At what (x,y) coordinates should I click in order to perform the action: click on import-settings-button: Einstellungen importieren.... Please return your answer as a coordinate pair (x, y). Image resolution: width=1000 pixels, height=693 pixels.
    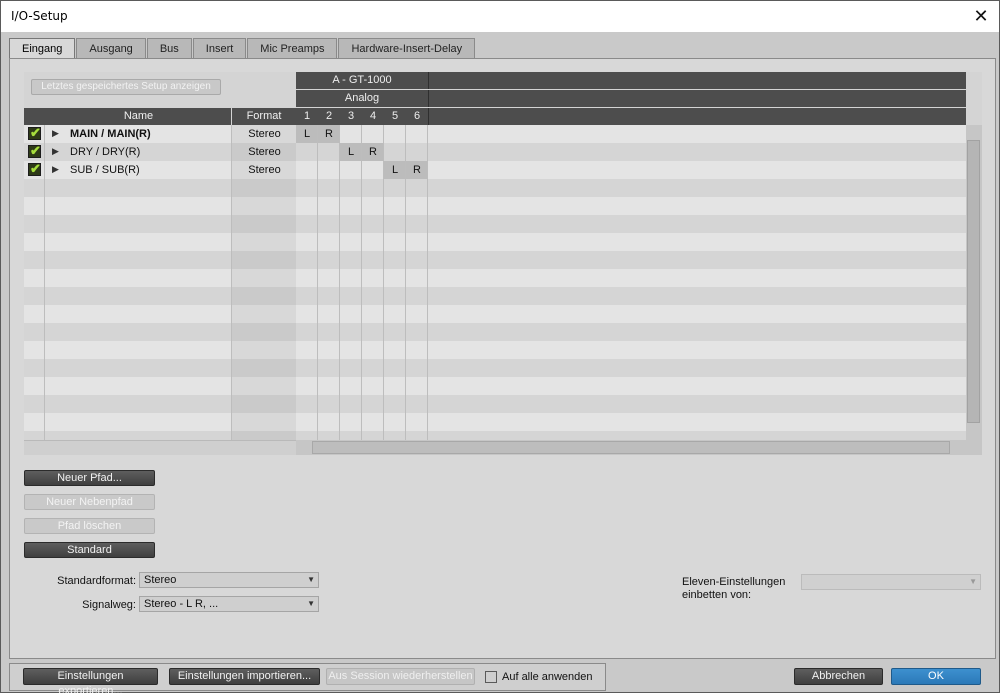
    Looking at the image, I should click on (244, 676).